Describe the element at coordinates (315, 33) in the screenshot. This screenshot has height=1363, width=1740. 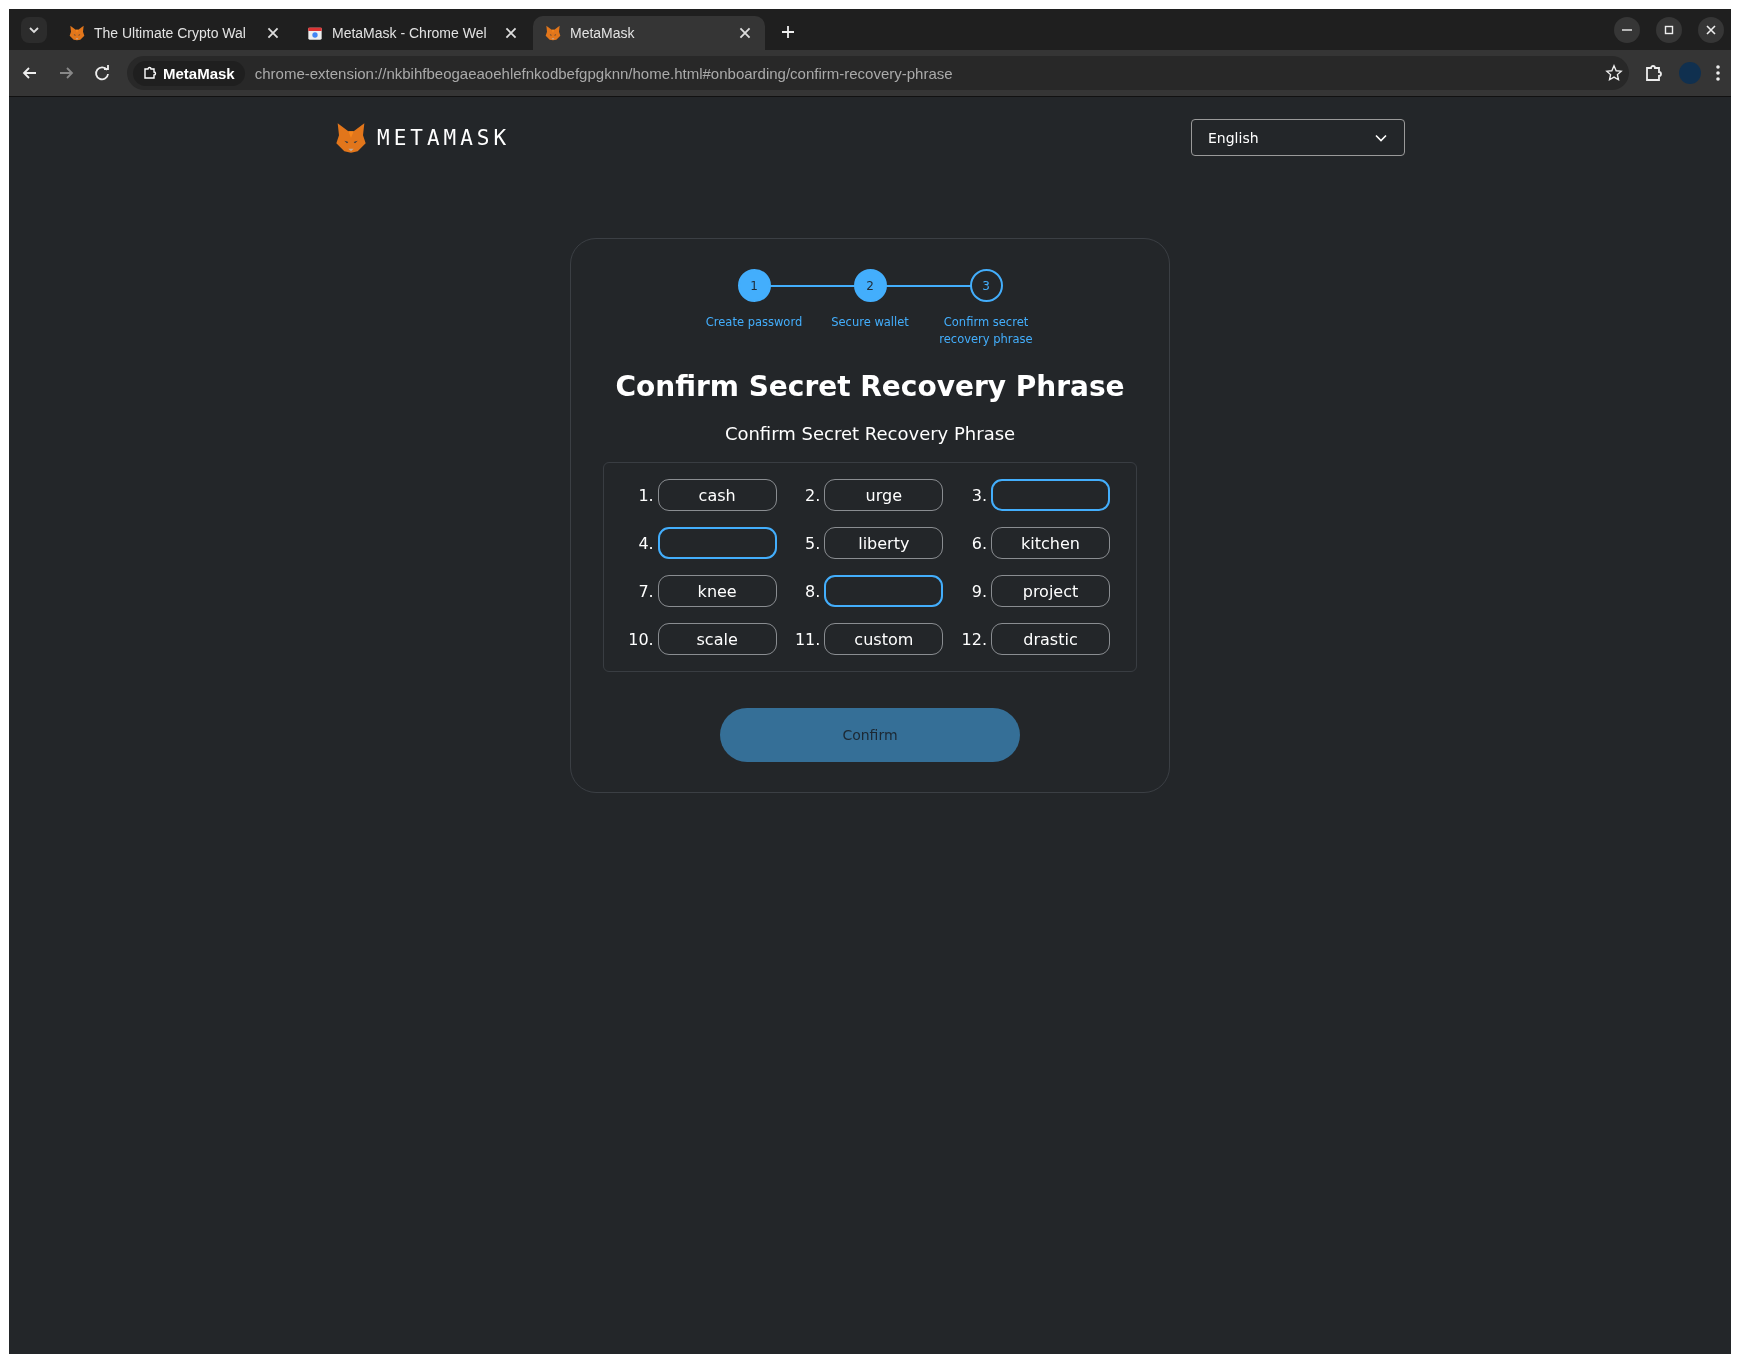
I see `store-icon` at that location.